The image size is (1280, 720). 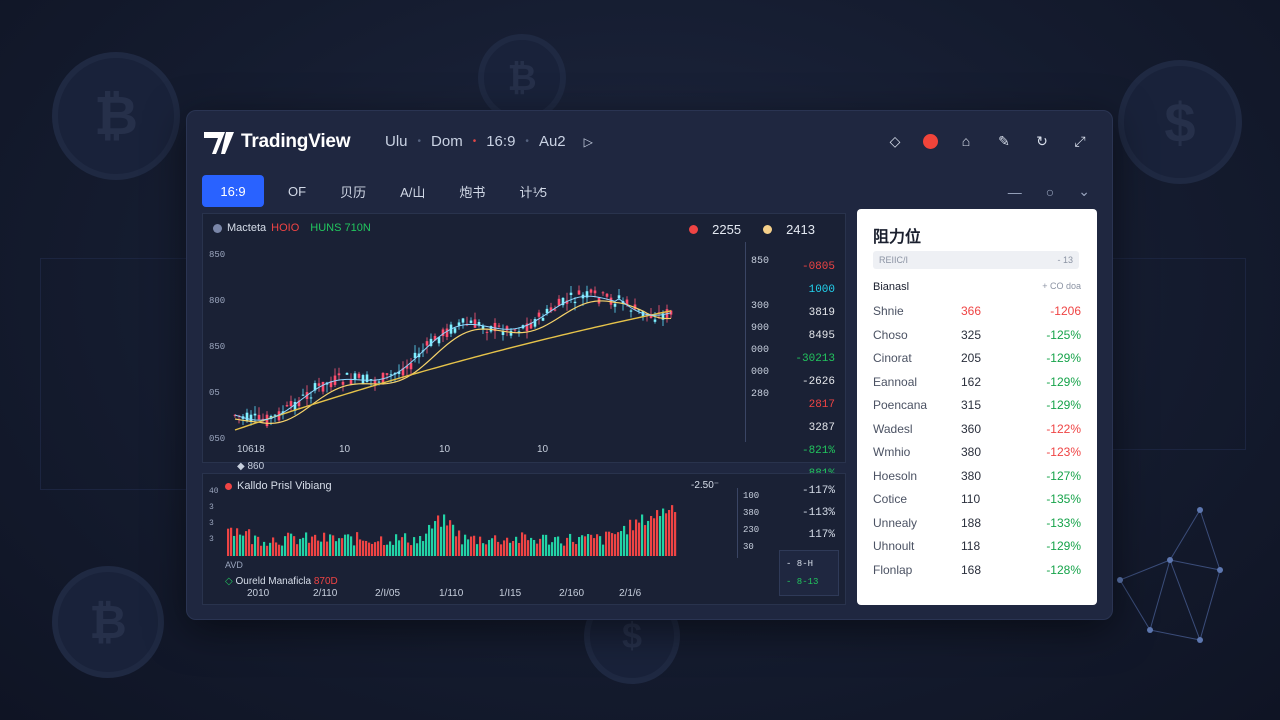 I want to click on volume-left-axis: 40 3 3 3, so click(x=214, y=516).